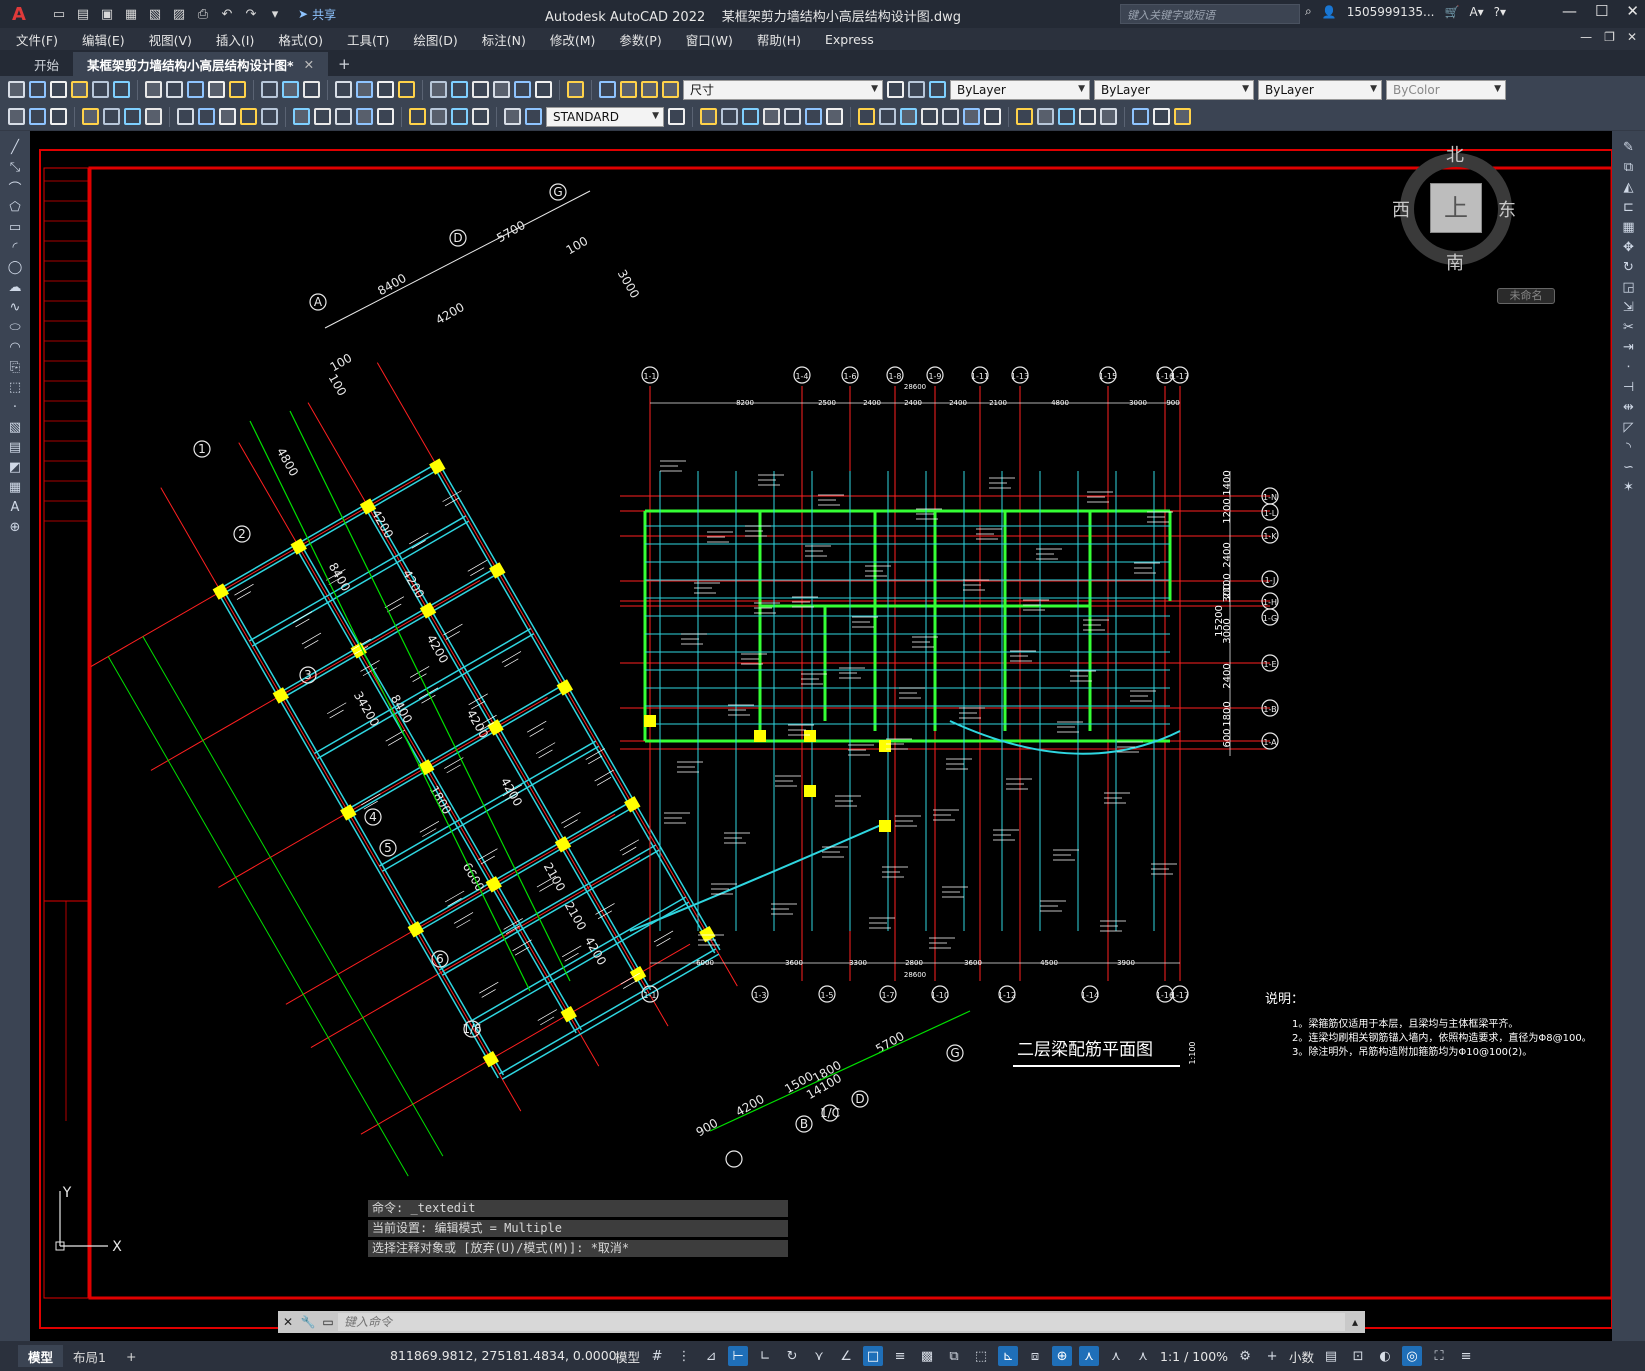 This screenshot has height=1371, width=1645. Describe the element at coordinates (201, 64) in the screenshot. I see `tab-drawing: 某框架剪力墙结构小高层结构设计图* ✕` at that location.